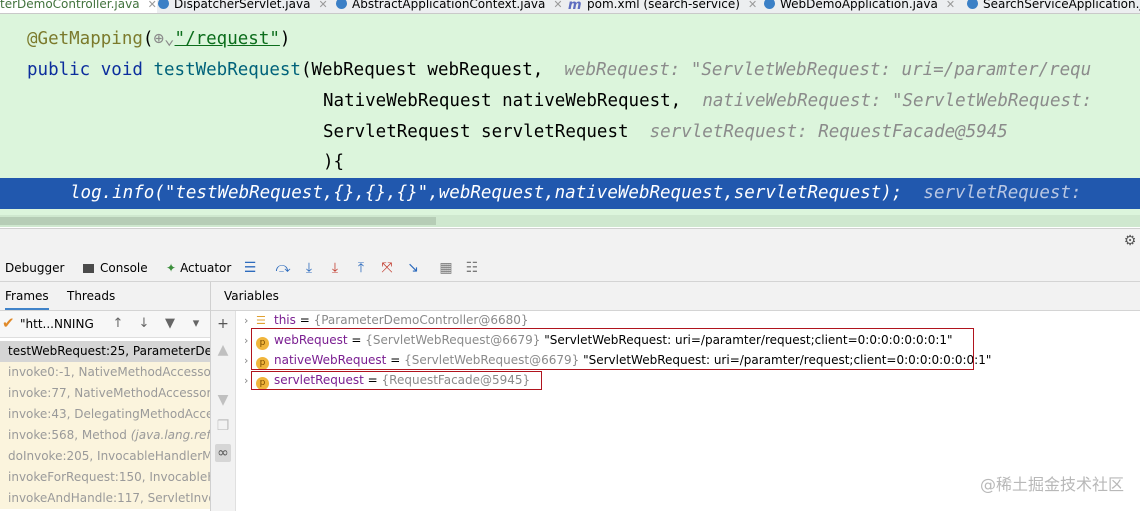  I want to click on tab-search-service-application: SearchServiceApplication.ja, so click(1053, 6).